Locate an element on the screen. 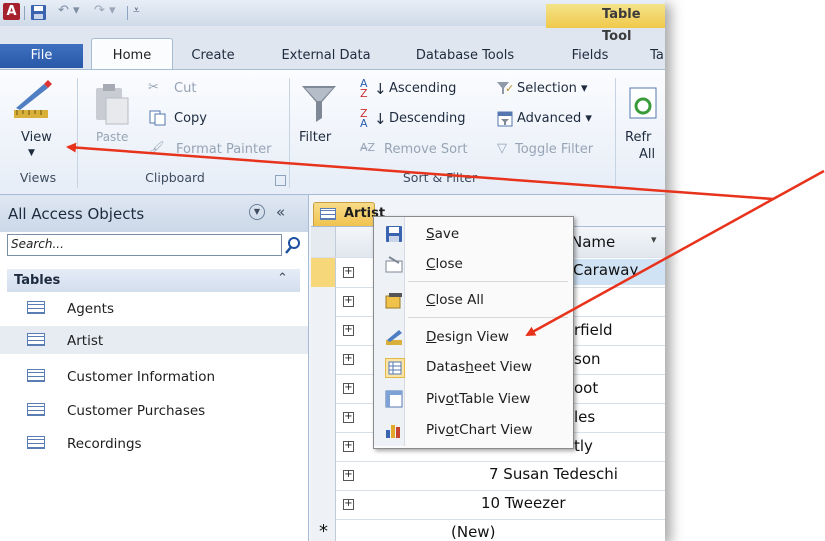  descending-button: Descending is located at coordinates (427, 118).